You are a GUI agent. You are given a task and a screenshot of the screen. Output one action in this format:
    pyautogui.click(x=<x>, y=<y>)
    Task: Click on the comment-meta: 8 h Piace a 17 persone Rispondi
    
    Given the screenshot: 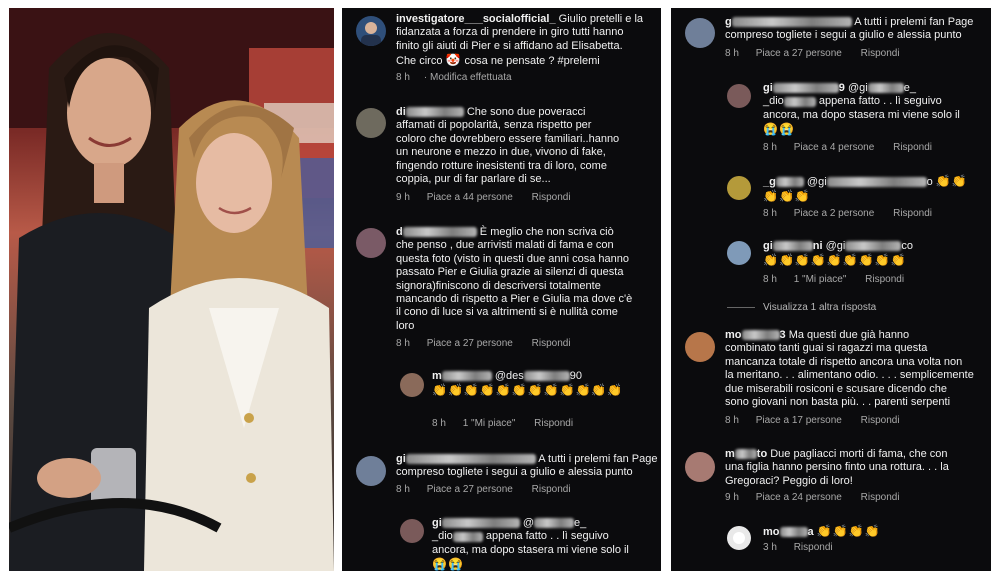 What is the action you would take?
    pyautogui.click(x=812, y=420)
    